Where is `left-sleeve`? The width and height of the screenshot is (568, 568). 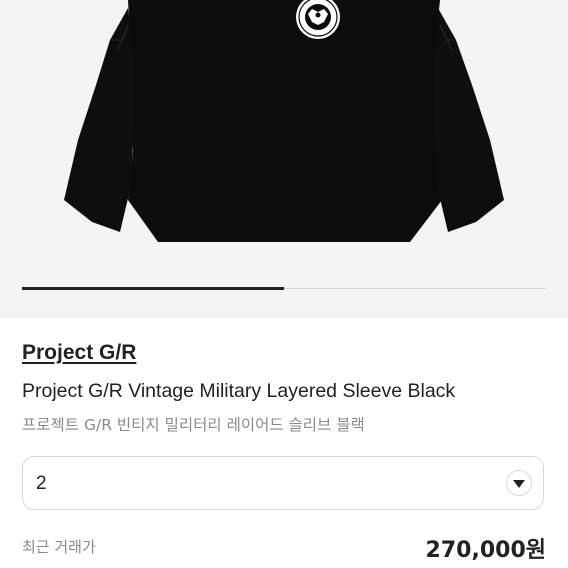
left-sleeve is located at coordinates (99, 120).